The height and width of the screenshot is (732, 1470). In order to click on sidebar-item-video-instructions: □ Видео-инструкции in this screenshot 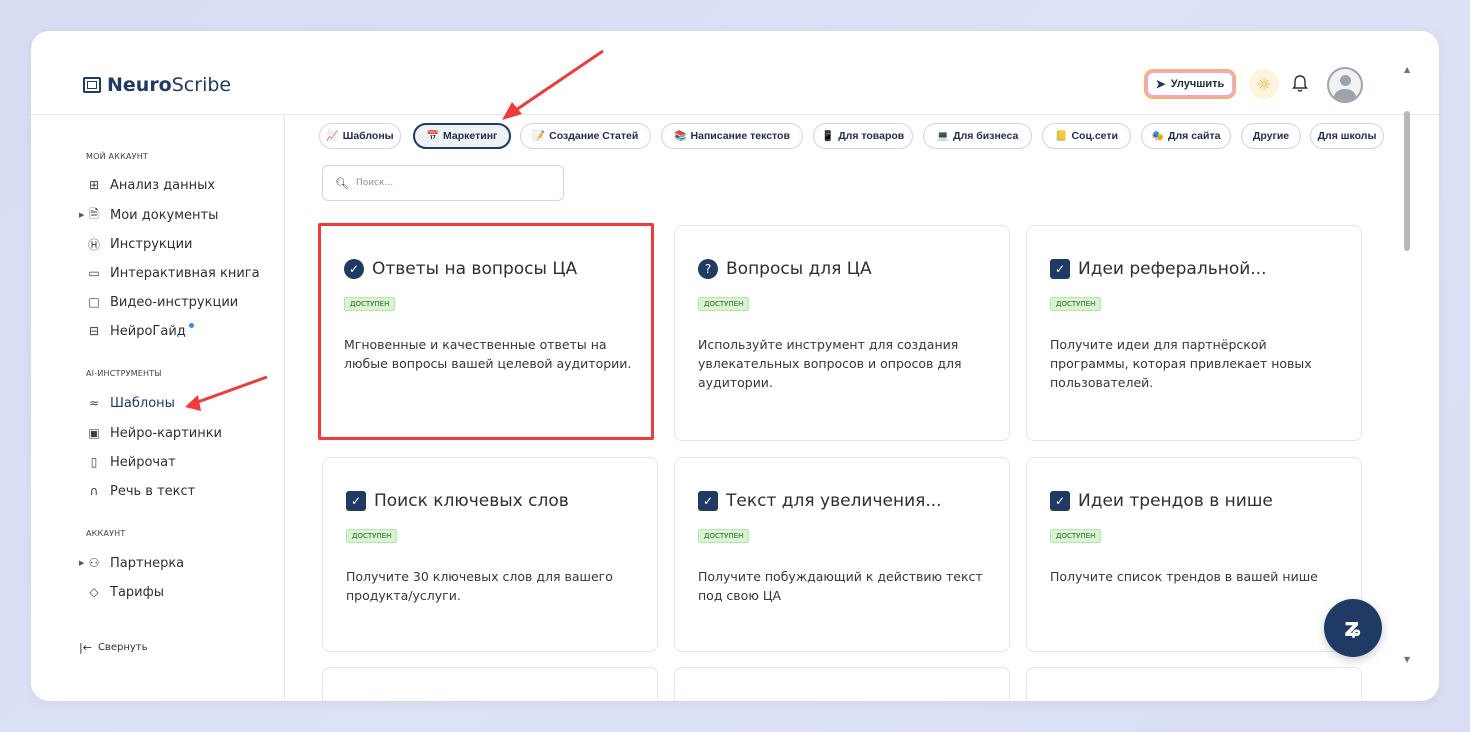, I will do `click(162, 302)`.